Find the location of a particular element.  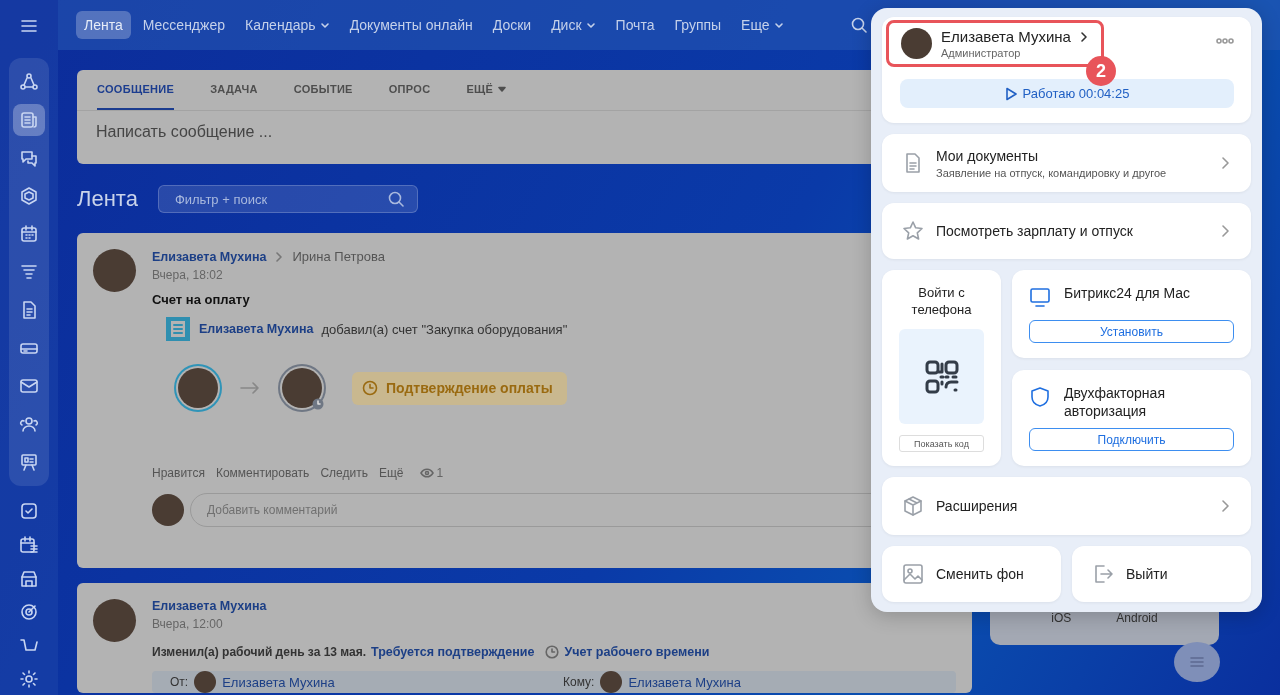

app-label: iOS is located at coordinates (1061, 618).